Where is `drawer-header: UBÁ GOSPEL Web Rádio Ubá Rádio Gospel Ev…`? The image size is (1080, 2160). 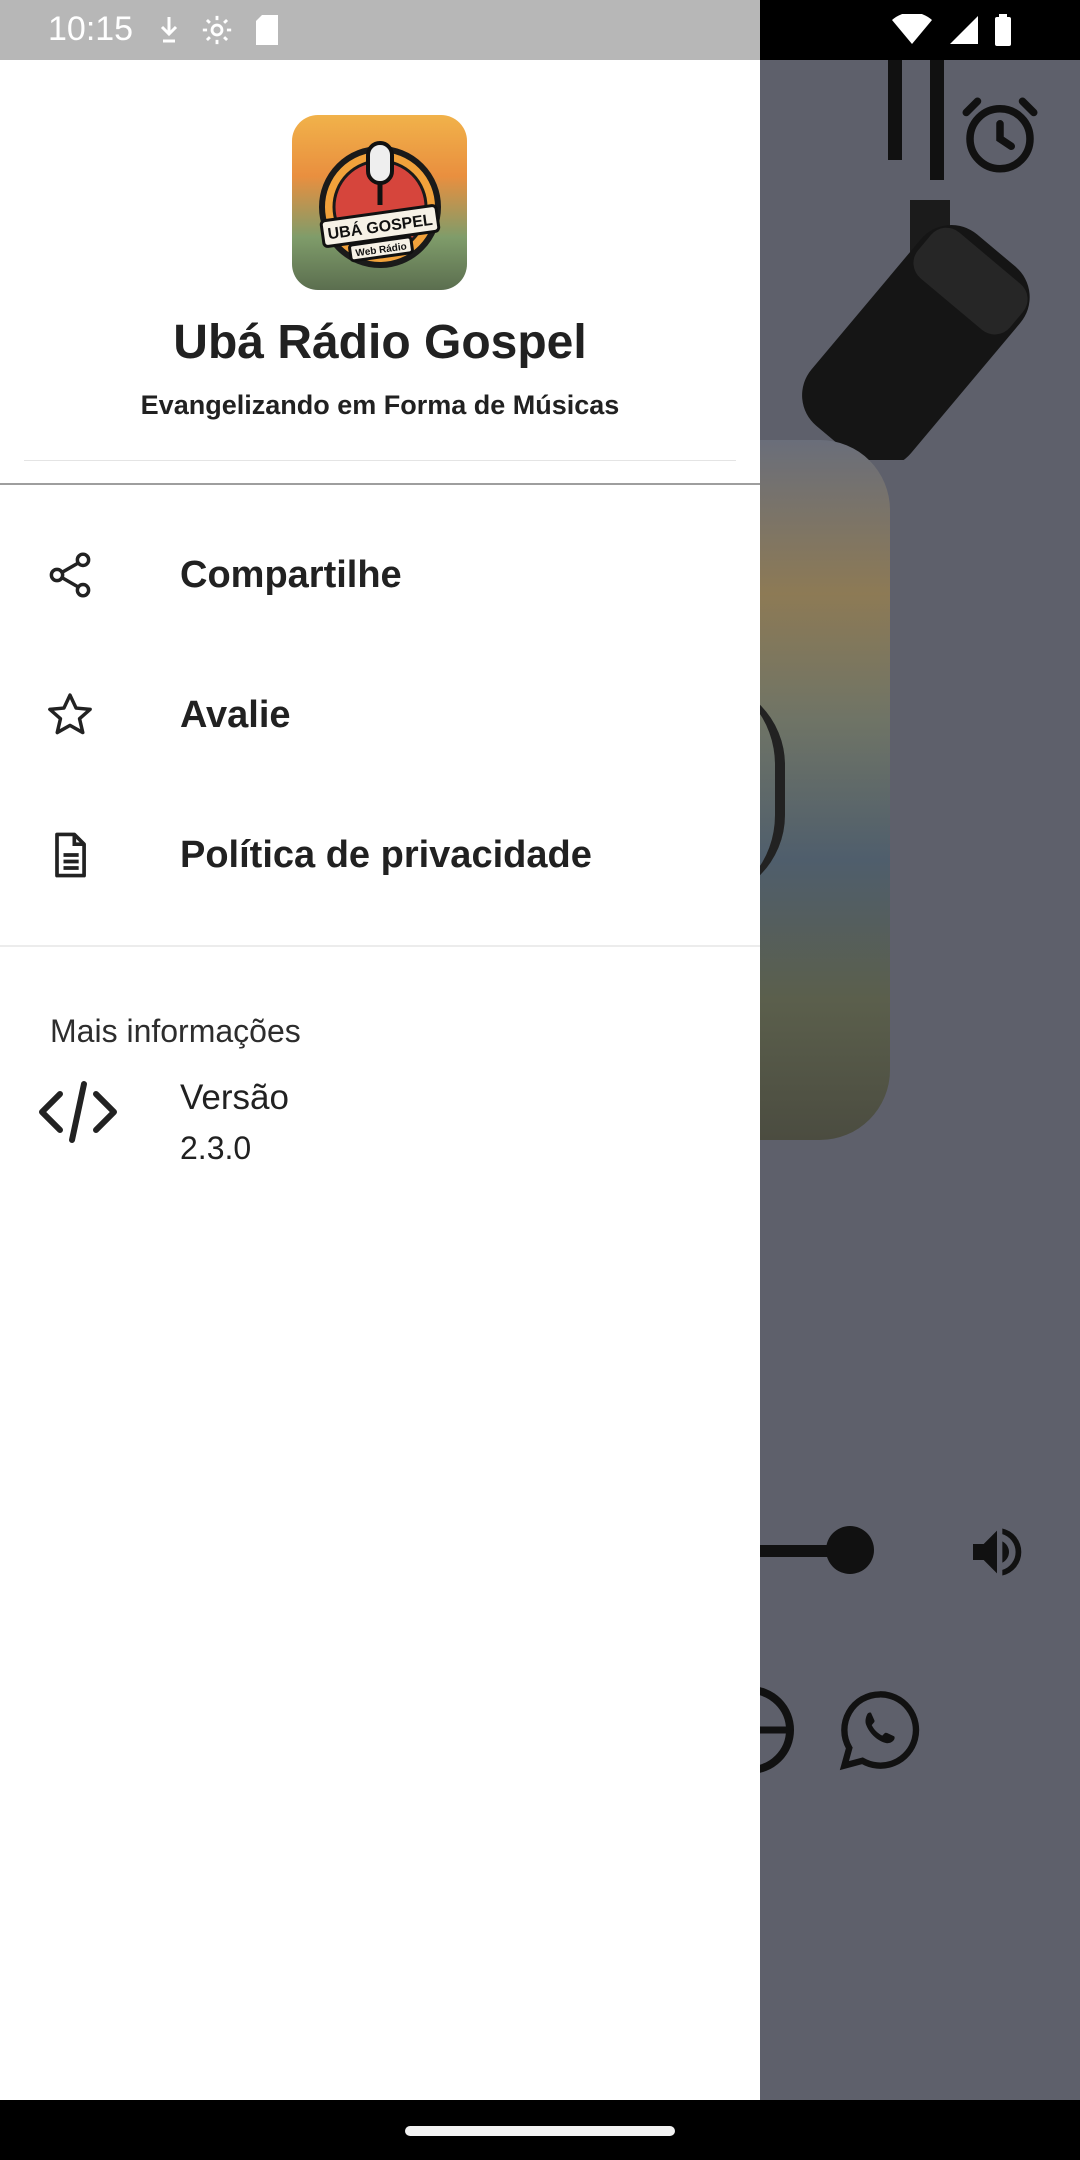 drawer-header: UBÁ GOSPEL Web Rádio Ubá Rádio Gospel Ev… is located at coordinates (380, 271).